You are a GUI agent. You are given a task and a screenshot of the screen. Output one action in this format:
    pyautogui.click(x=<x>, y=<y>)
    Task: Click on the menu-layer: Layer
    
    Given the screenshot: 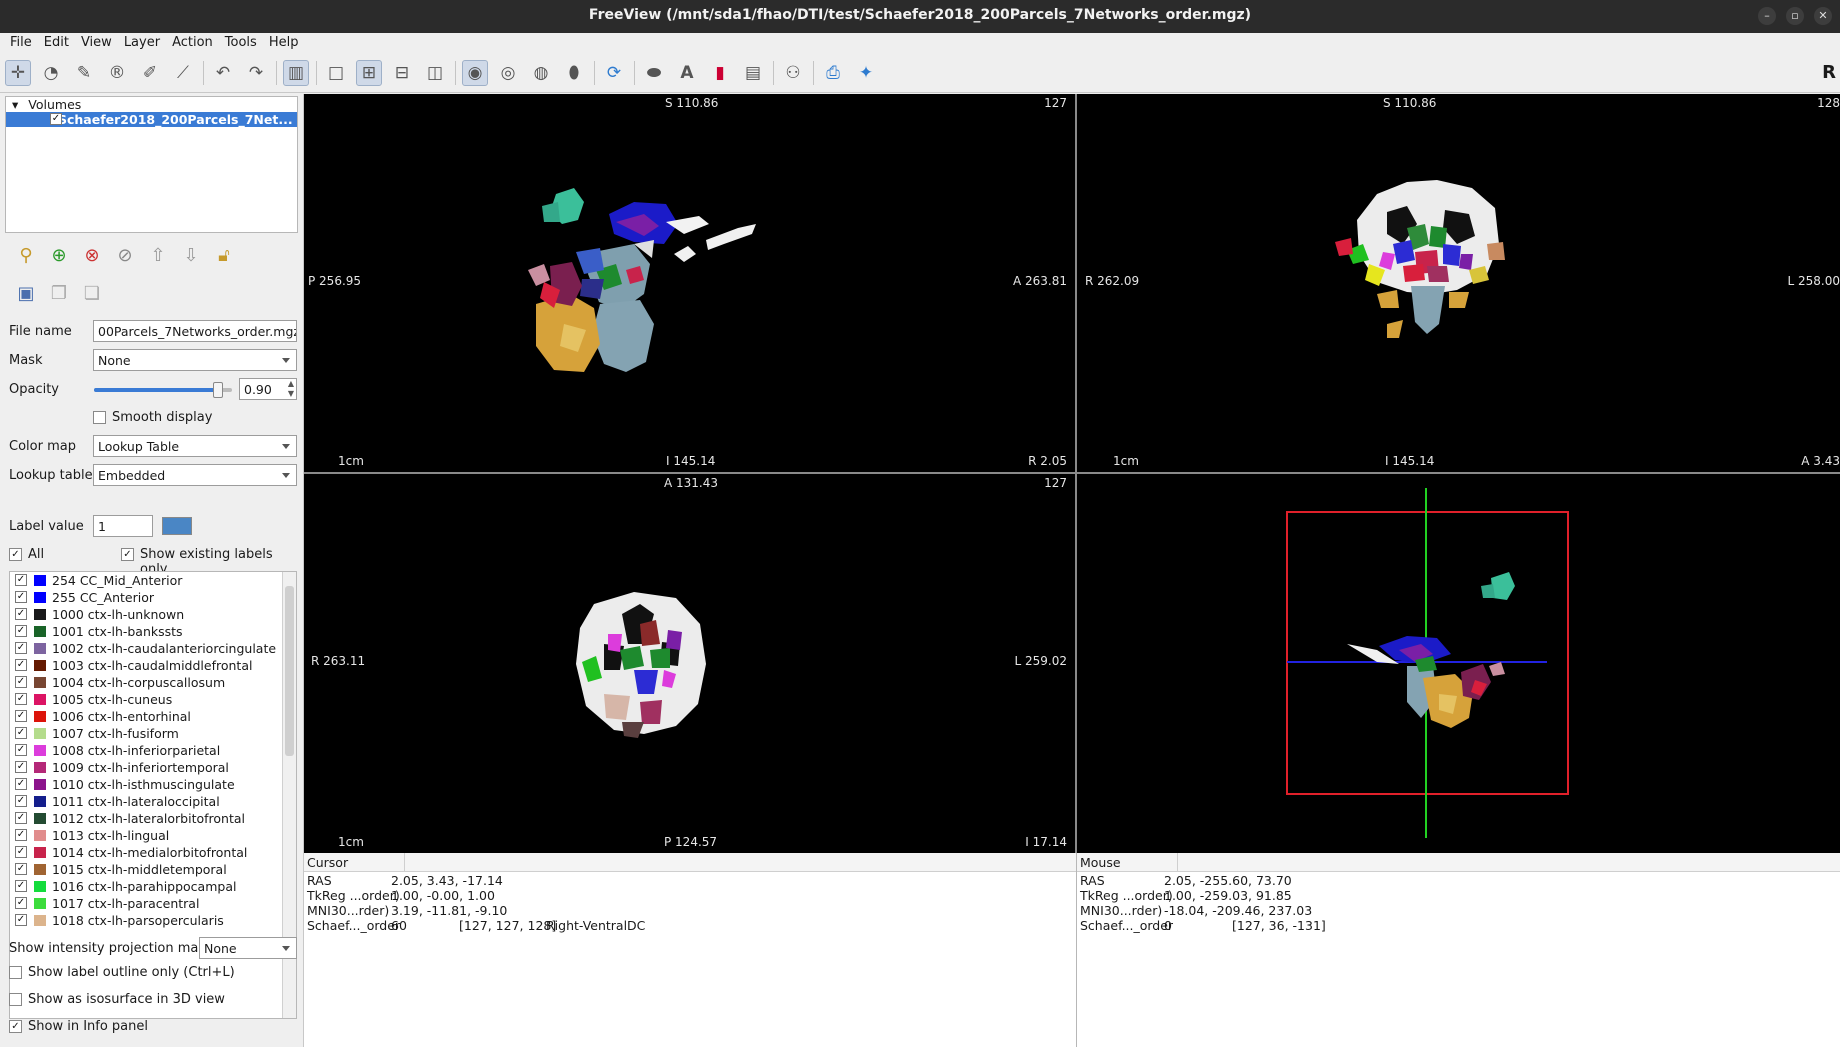 What is the action you would take?
    pyautogui.click(x=144, y=43)
    